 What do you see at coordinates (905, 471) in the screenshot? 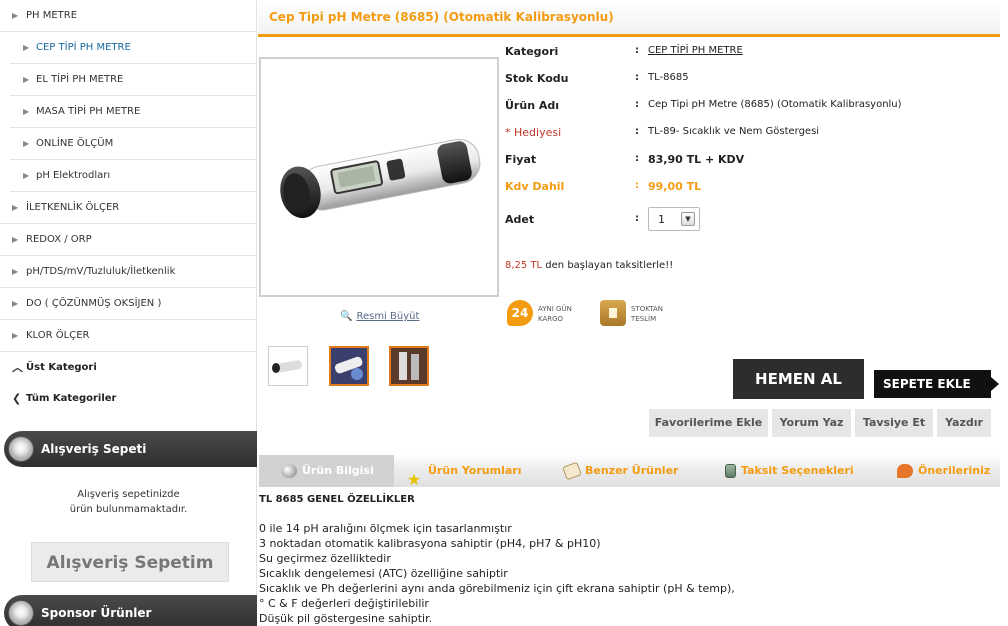
I see `speech-bubble-icon` at bounding box center [905, 471].